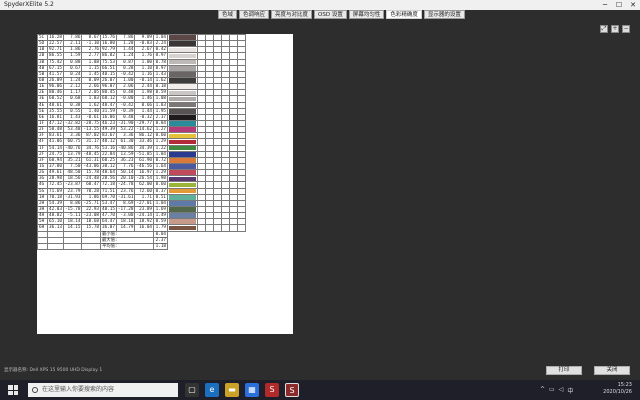  What do you see at coordinates (108, 148) in the screenshot?
I see `value-cell: 53.16` at bounding box center [108, 148].